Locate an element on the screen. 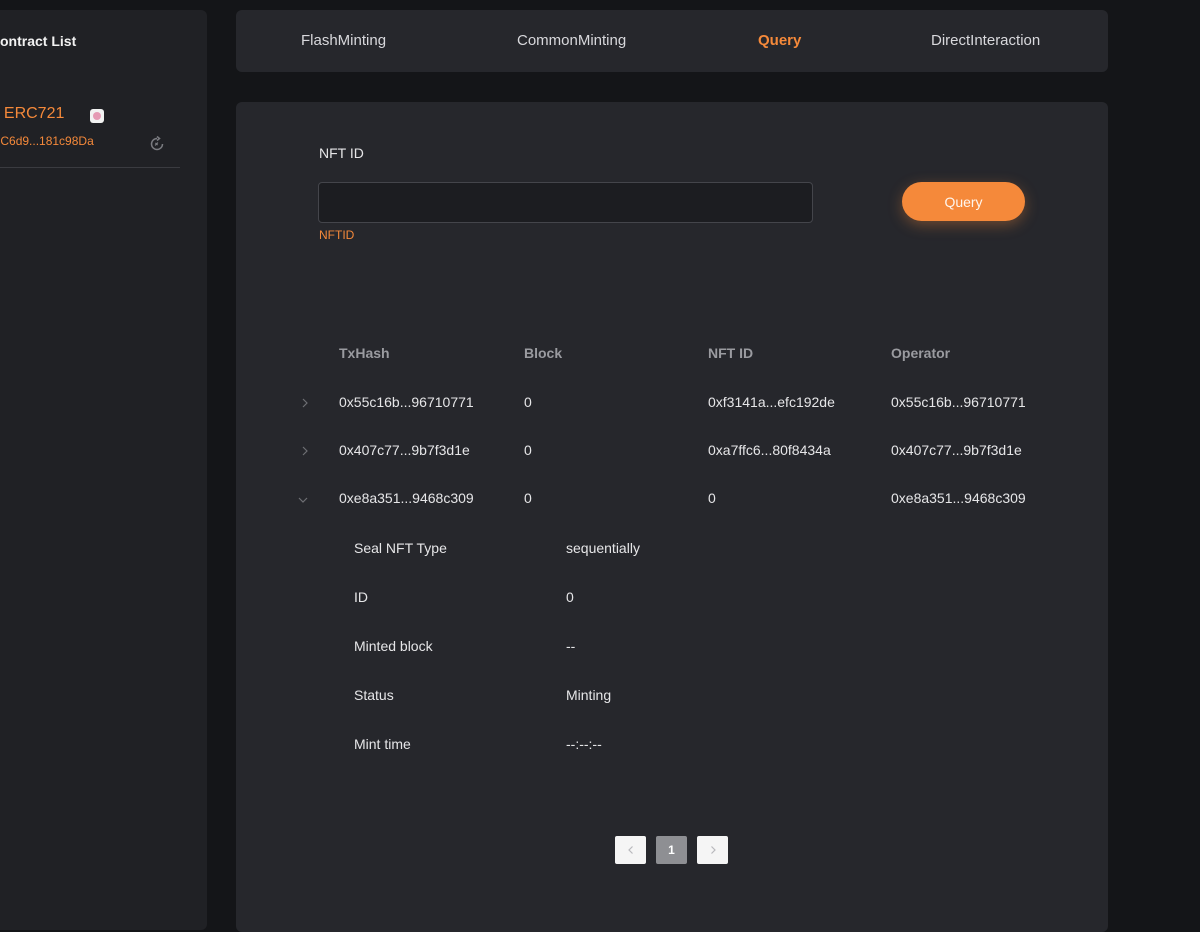 Image resolution: width=1200 pixels, height=932 pixels. nft-id-input is located at coordinates (565, 202).